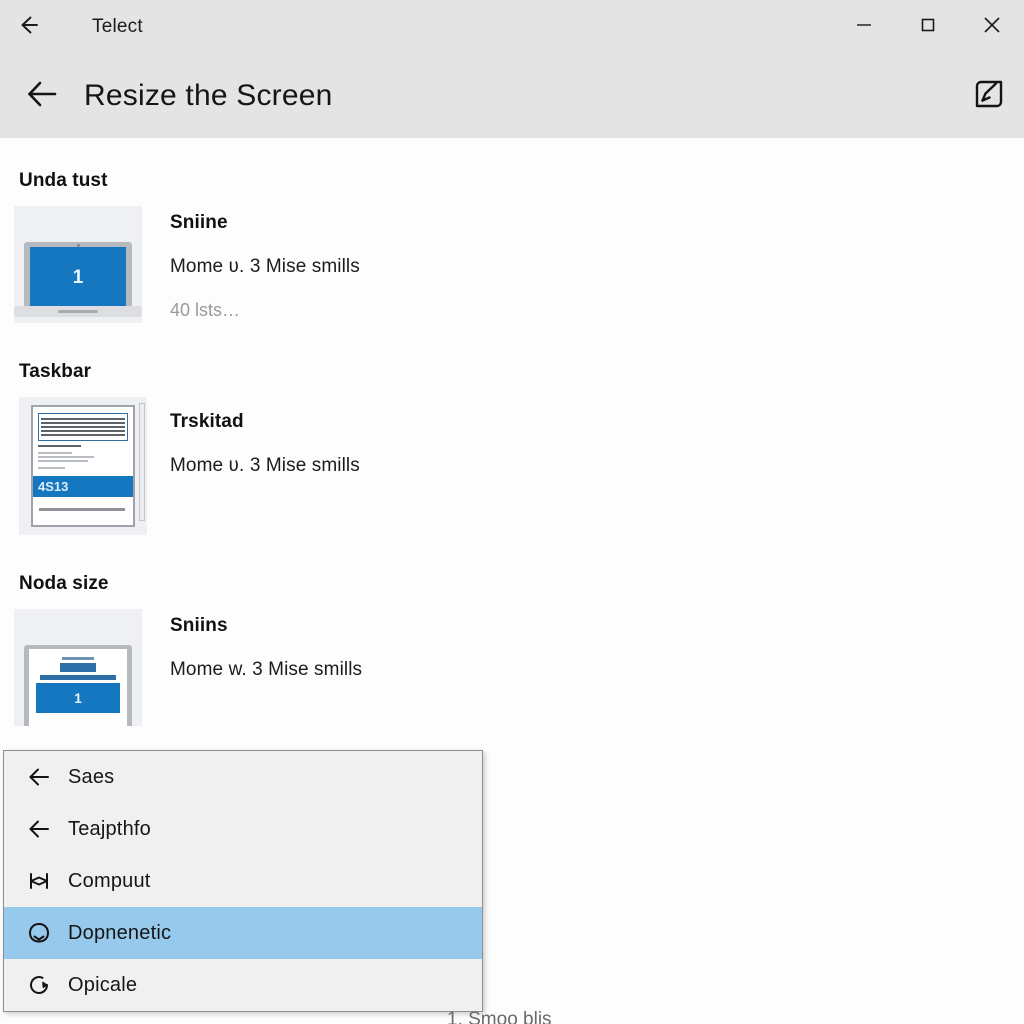  I want to click on minimize-icon, so click(864, 27).